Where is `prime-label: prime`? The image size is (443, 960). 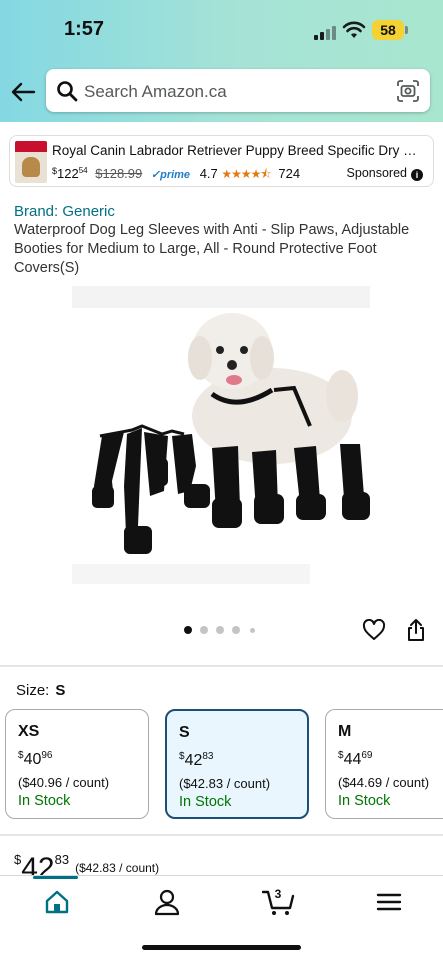
prime-label: prime is located at coordinates (175, 175).